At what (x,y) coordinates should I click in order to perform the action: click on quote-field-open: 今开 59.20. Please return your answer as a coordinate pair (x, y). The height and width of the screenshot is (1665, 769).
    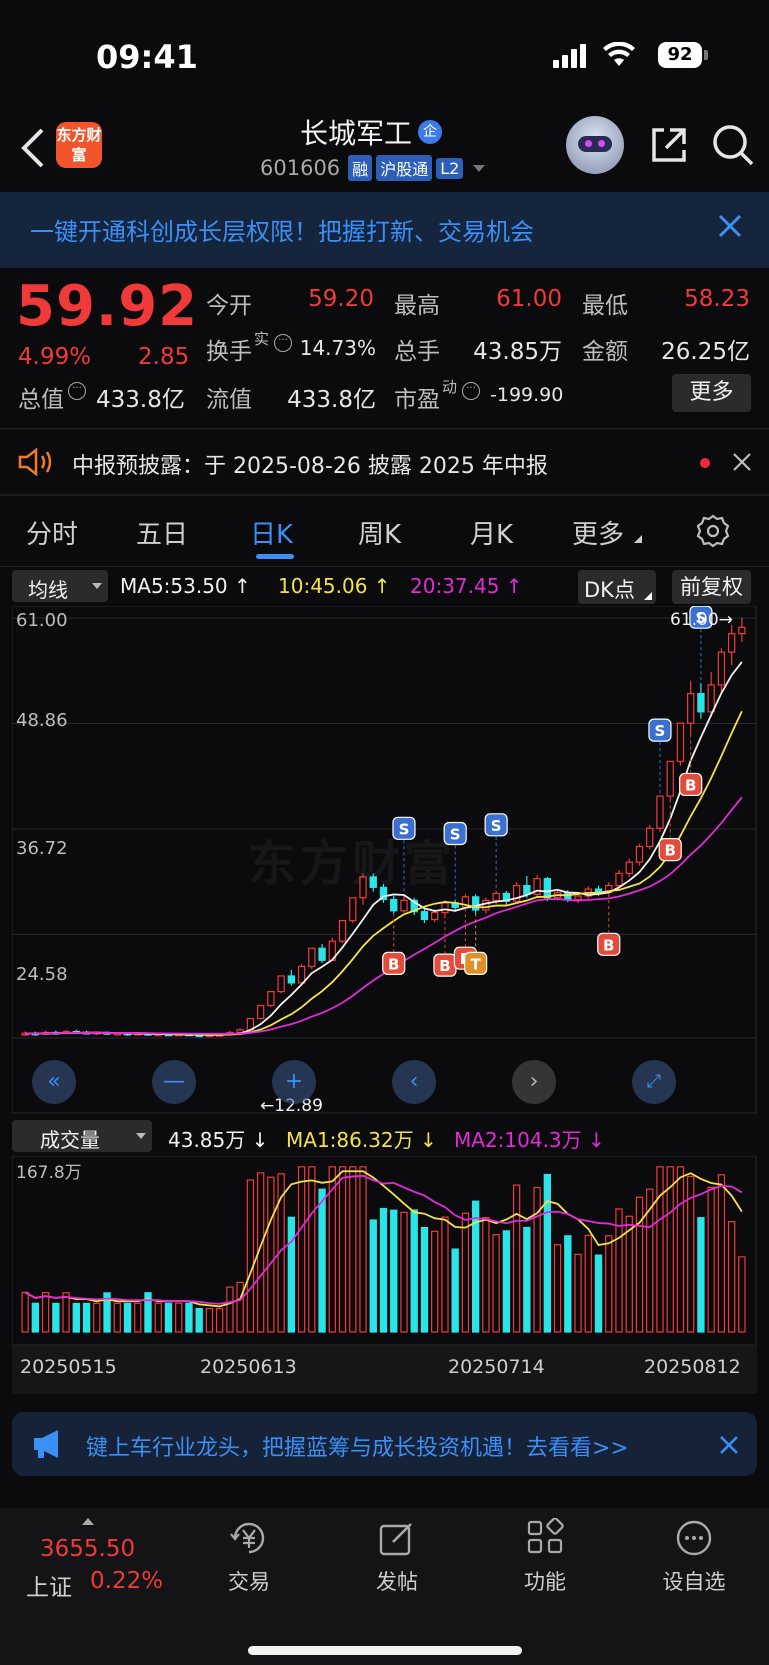
    Looking at the image, I should click on (290, 302).